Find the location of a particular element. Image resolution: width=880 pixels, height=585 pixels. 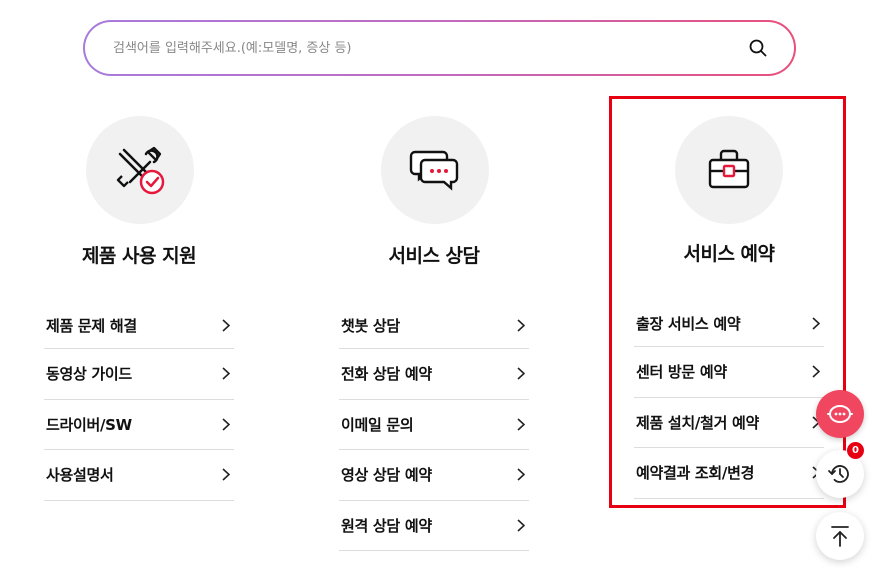

section-title: 서비스 상담 is located at coordinates (434, 256).